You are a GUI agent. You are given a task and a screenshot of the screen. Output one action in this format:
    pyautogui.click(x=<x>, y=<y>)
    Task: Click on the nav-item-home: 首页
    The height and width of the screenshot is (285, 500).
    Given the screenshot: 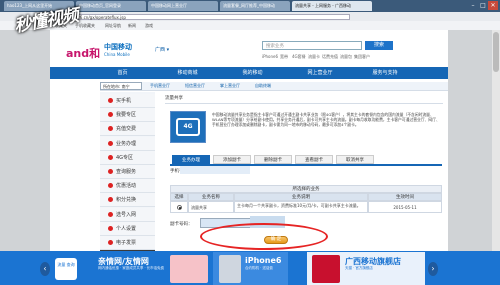 What is the action you would take?
    pyautogui.click(x=122, y=73)
    